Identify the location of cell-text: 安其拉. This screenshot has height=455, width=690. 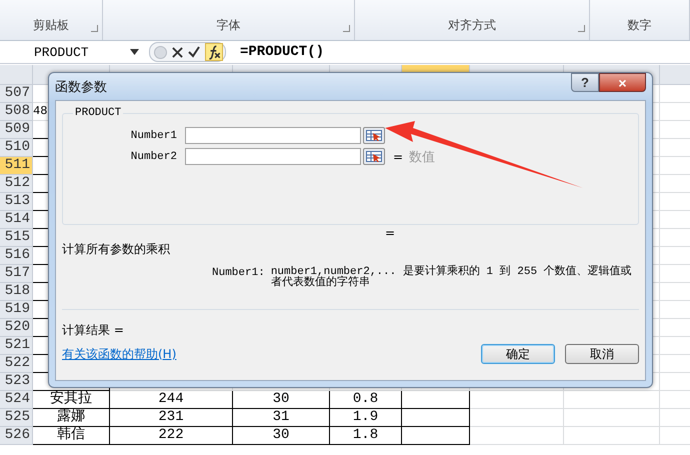
(71, 399).